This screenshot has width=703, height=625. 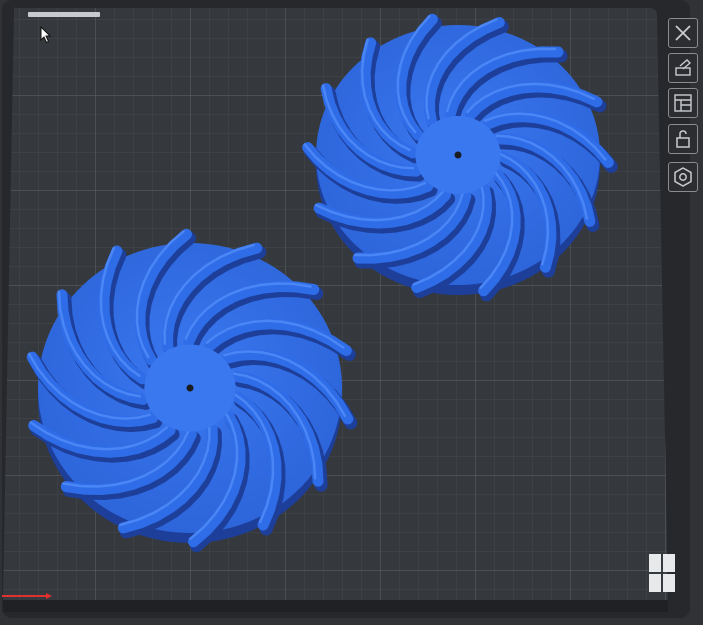 I want to click on plate-edge, so click(x=335, y=606).